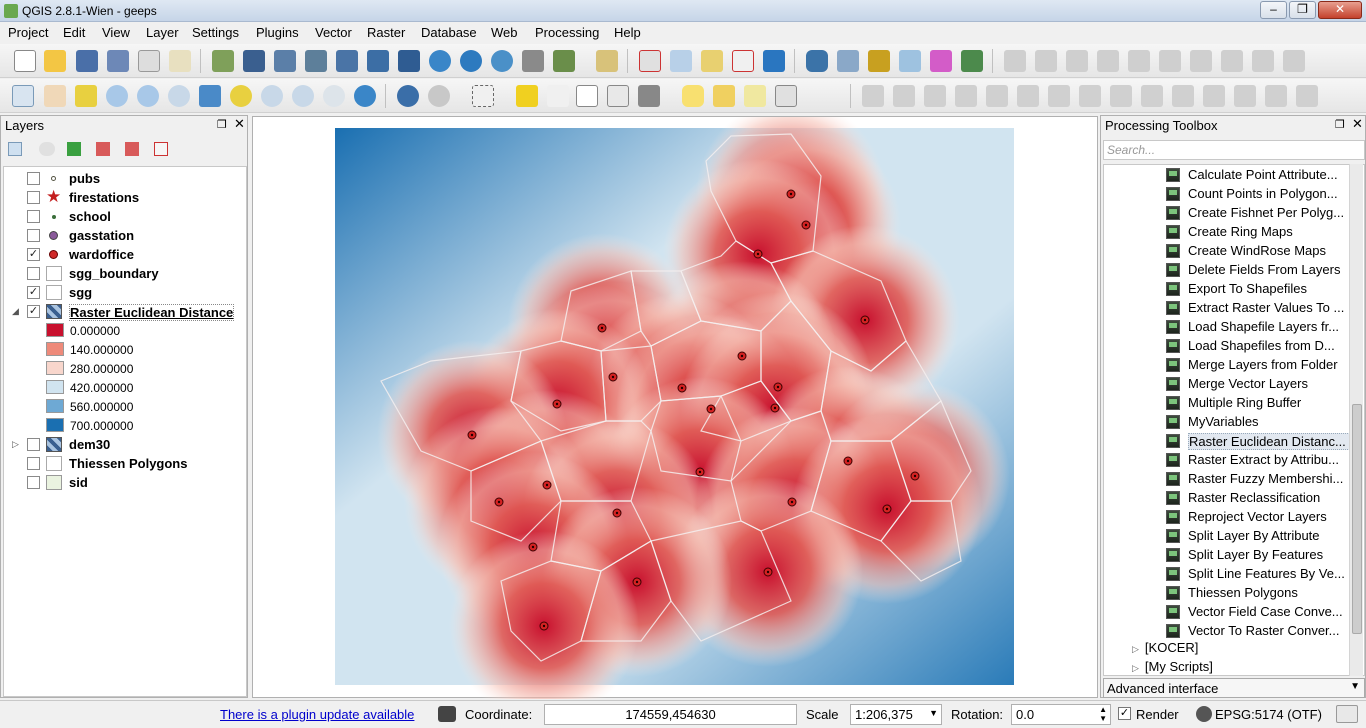  What do you see at coordinates (1268, 714) in the screenshot?
I see `crs-status: EPSG:5174 (OTF)` at bounding box center [1268, 714].